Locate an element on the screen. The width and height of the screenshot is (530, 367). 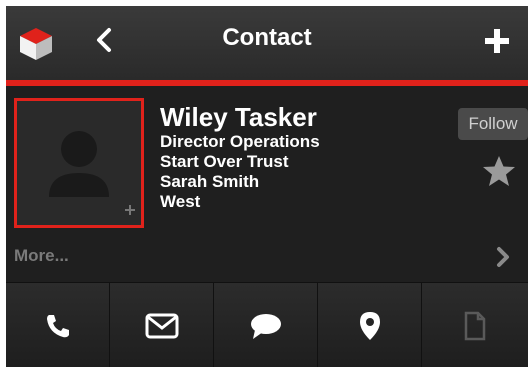
contact-title: Director Operations is located at coordinates (240, 141).